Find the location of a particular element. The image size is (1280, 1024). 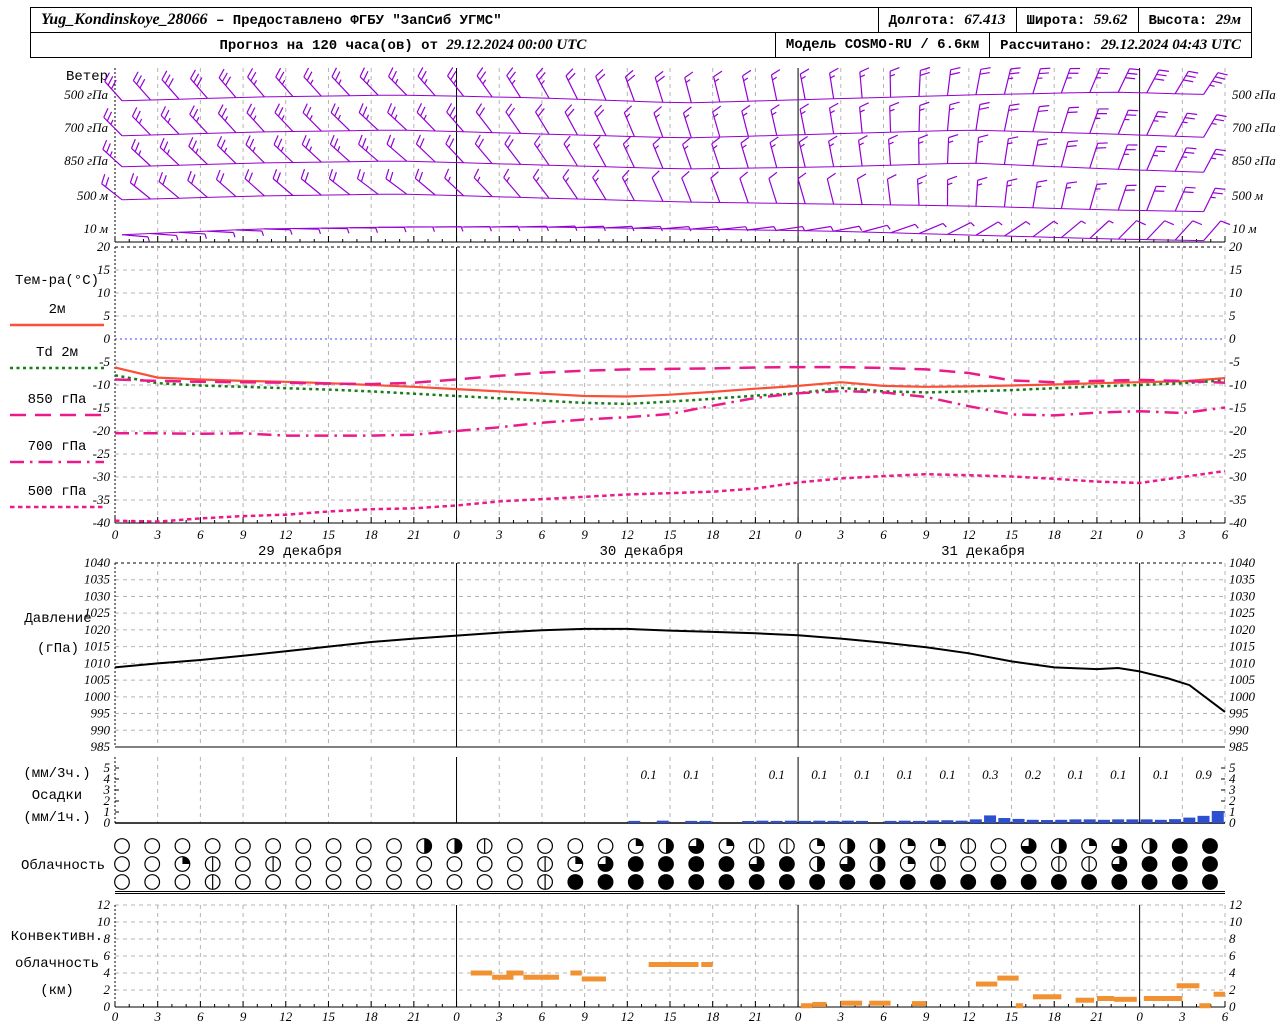

svg-text: 0.2 is located at coordinates (1033, 774).